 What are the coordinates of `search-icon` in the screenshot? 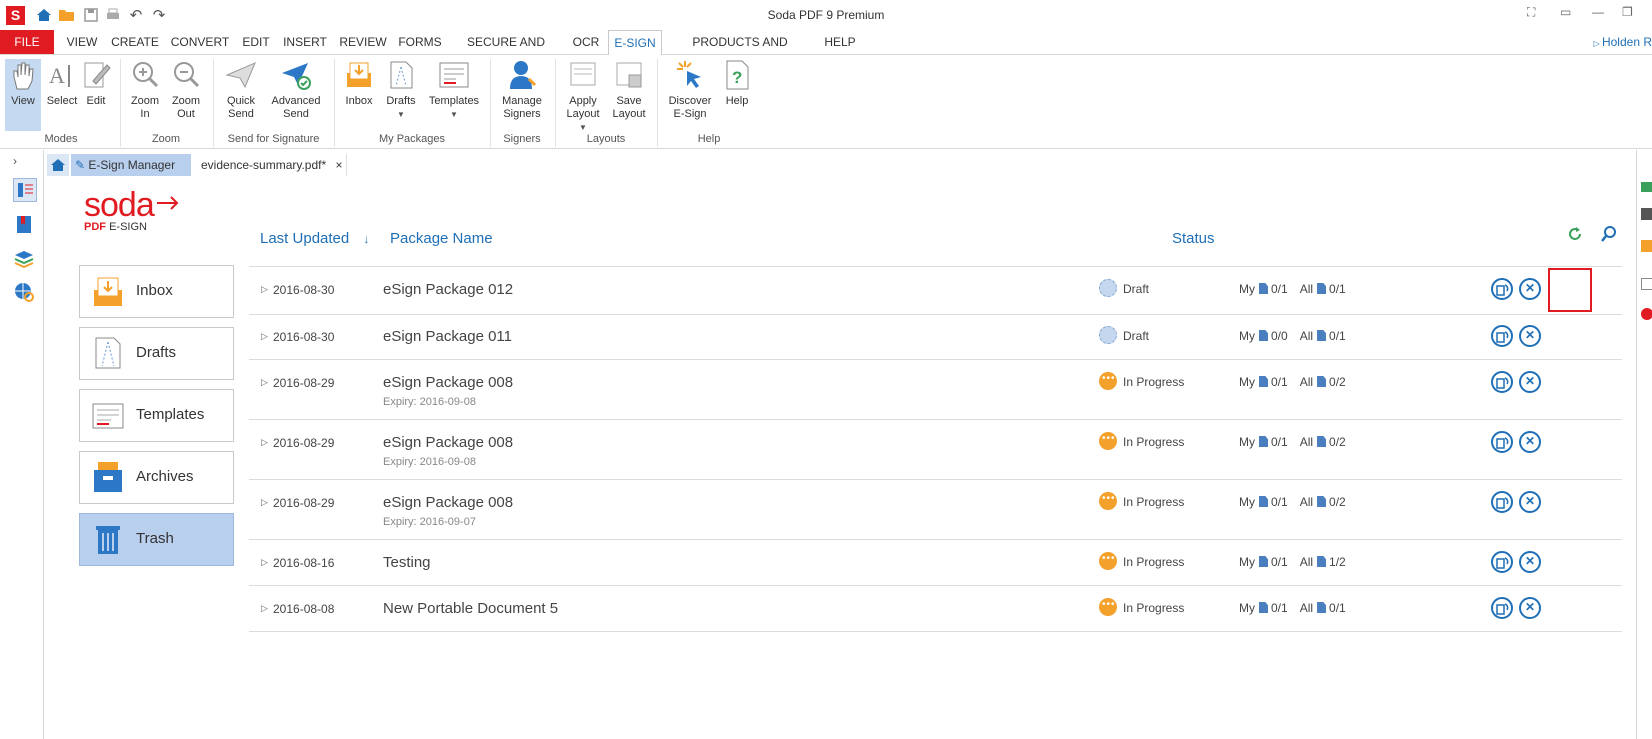 It's located at (1609, 235).